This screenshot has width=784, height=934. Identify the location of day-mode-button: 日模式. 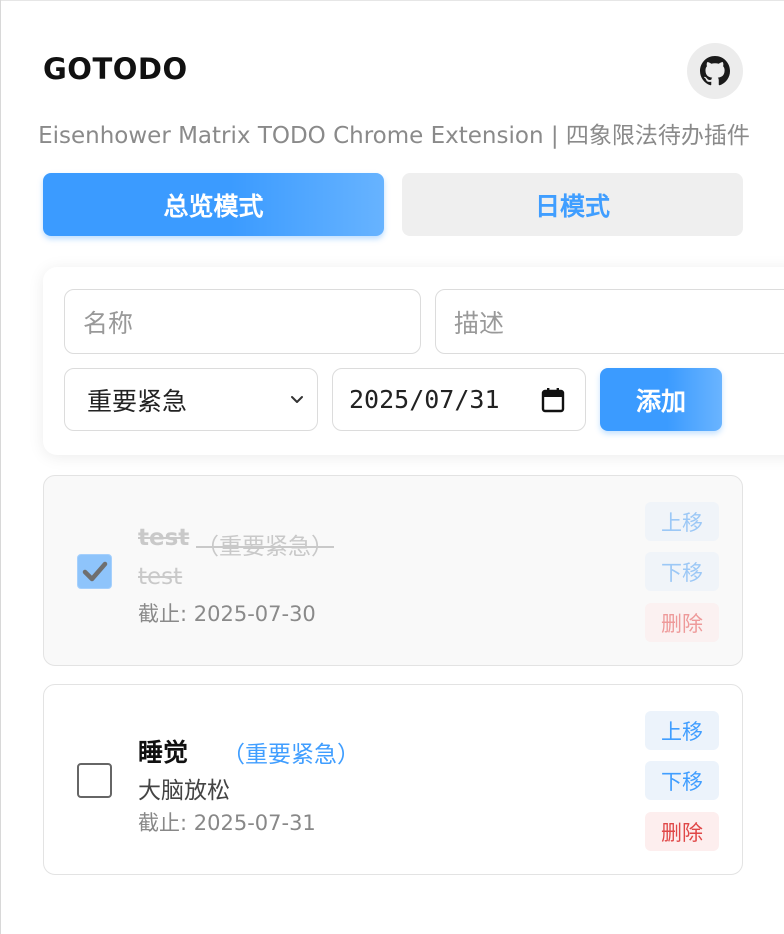
(572, 204).